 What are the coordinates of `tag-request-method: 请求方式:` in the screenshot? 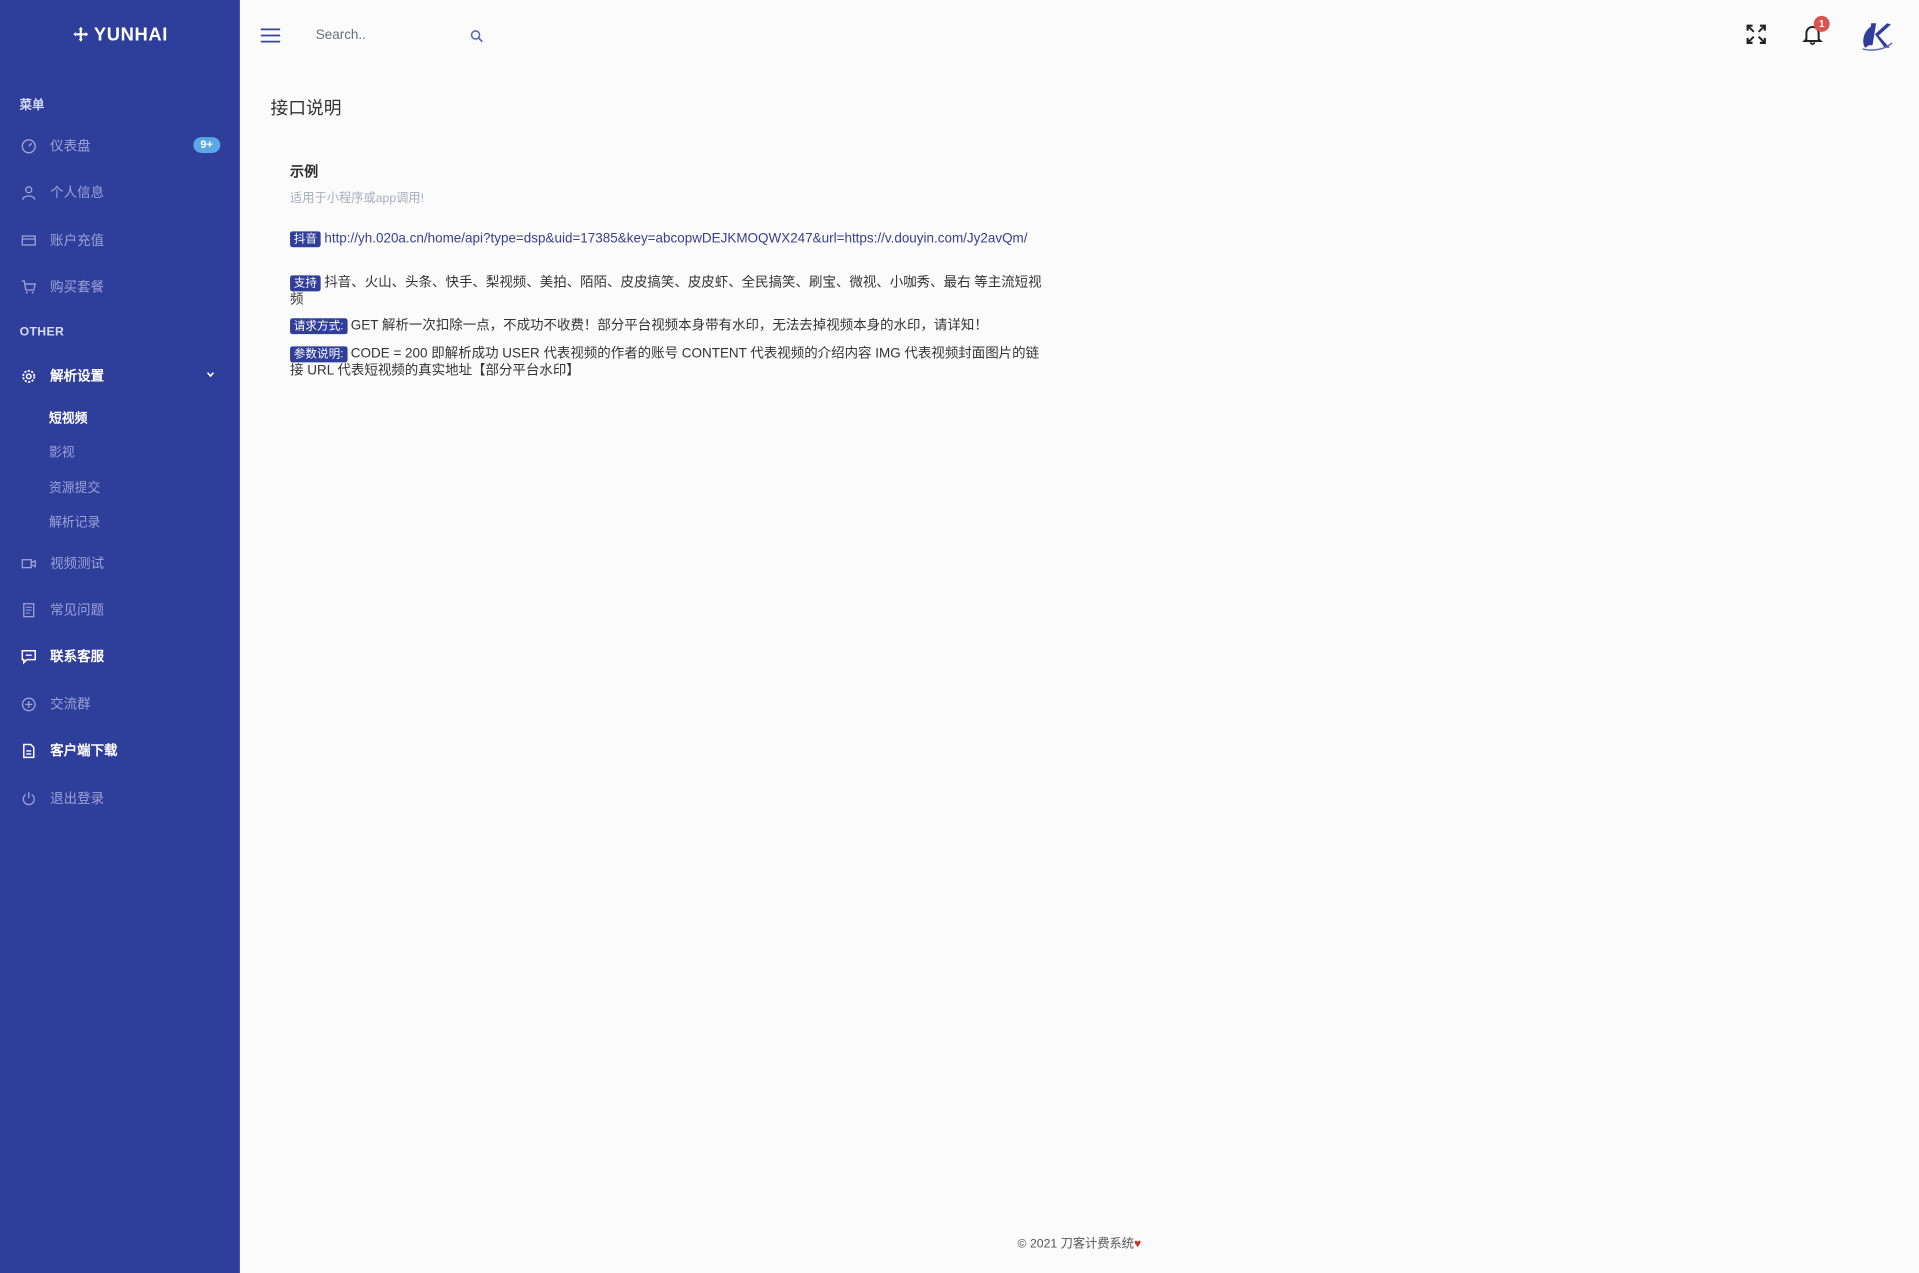 It's located at (319, 326).